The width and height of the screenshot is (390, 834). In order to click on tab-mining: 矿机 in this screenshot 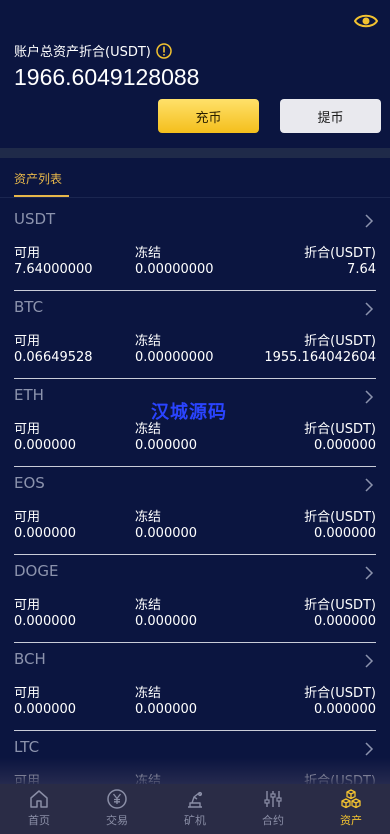, I will do `click(195, 809)`.